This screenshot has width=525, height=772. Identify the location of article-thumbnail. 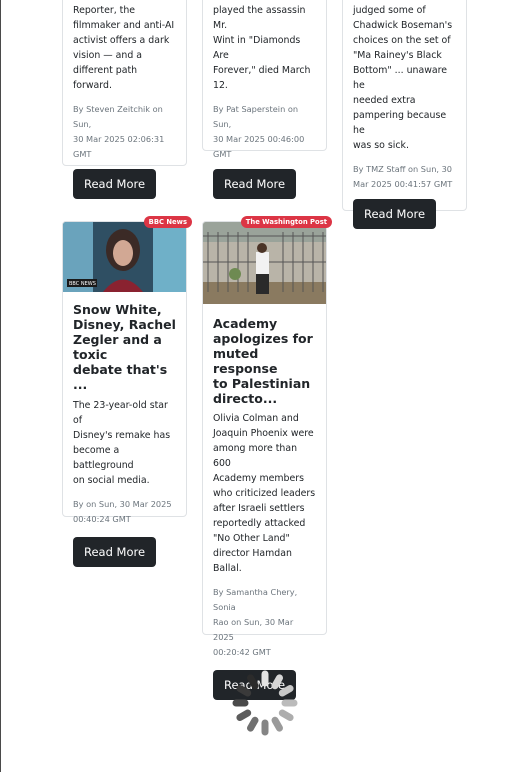
(264, 263).